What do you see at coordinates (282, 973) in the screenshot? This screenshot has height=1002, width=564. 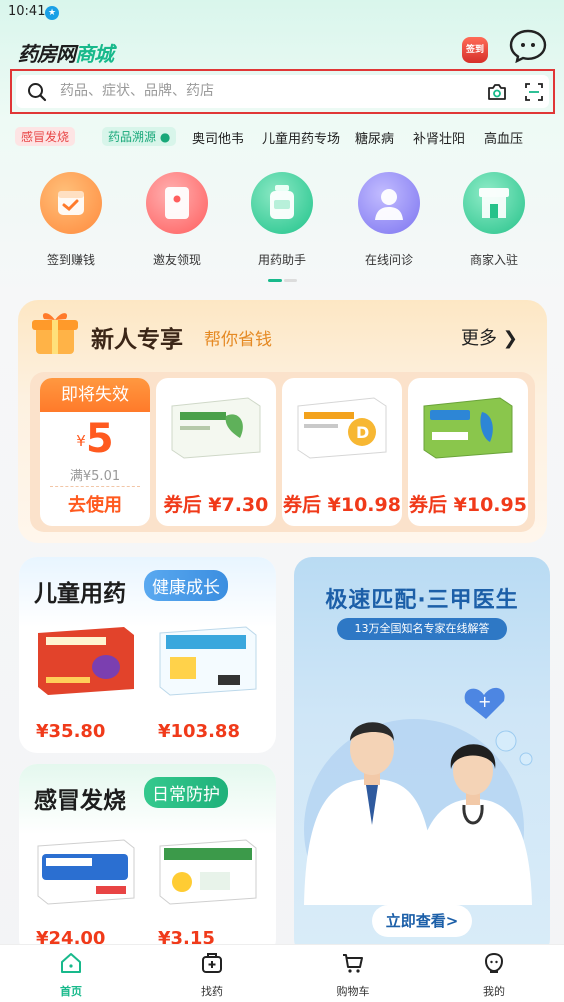 I see `bottom-nav: 首页 找药 购物车 我的` at bounding box center [282, 973].